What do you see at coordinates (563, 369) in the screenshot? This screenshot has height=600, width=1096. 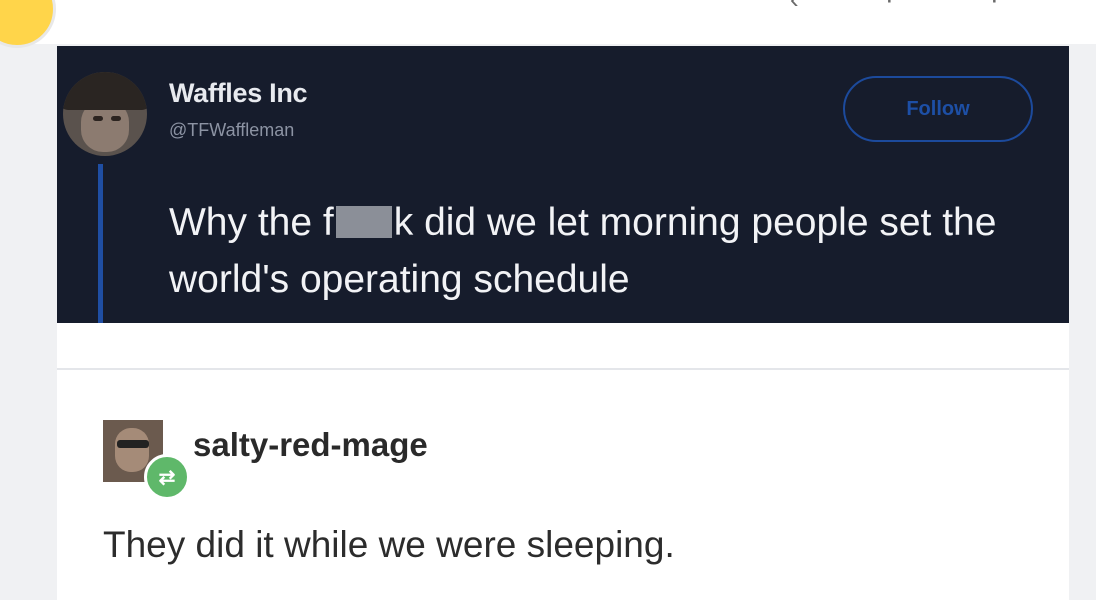 I see `divider` at bounding box center [563, 369].